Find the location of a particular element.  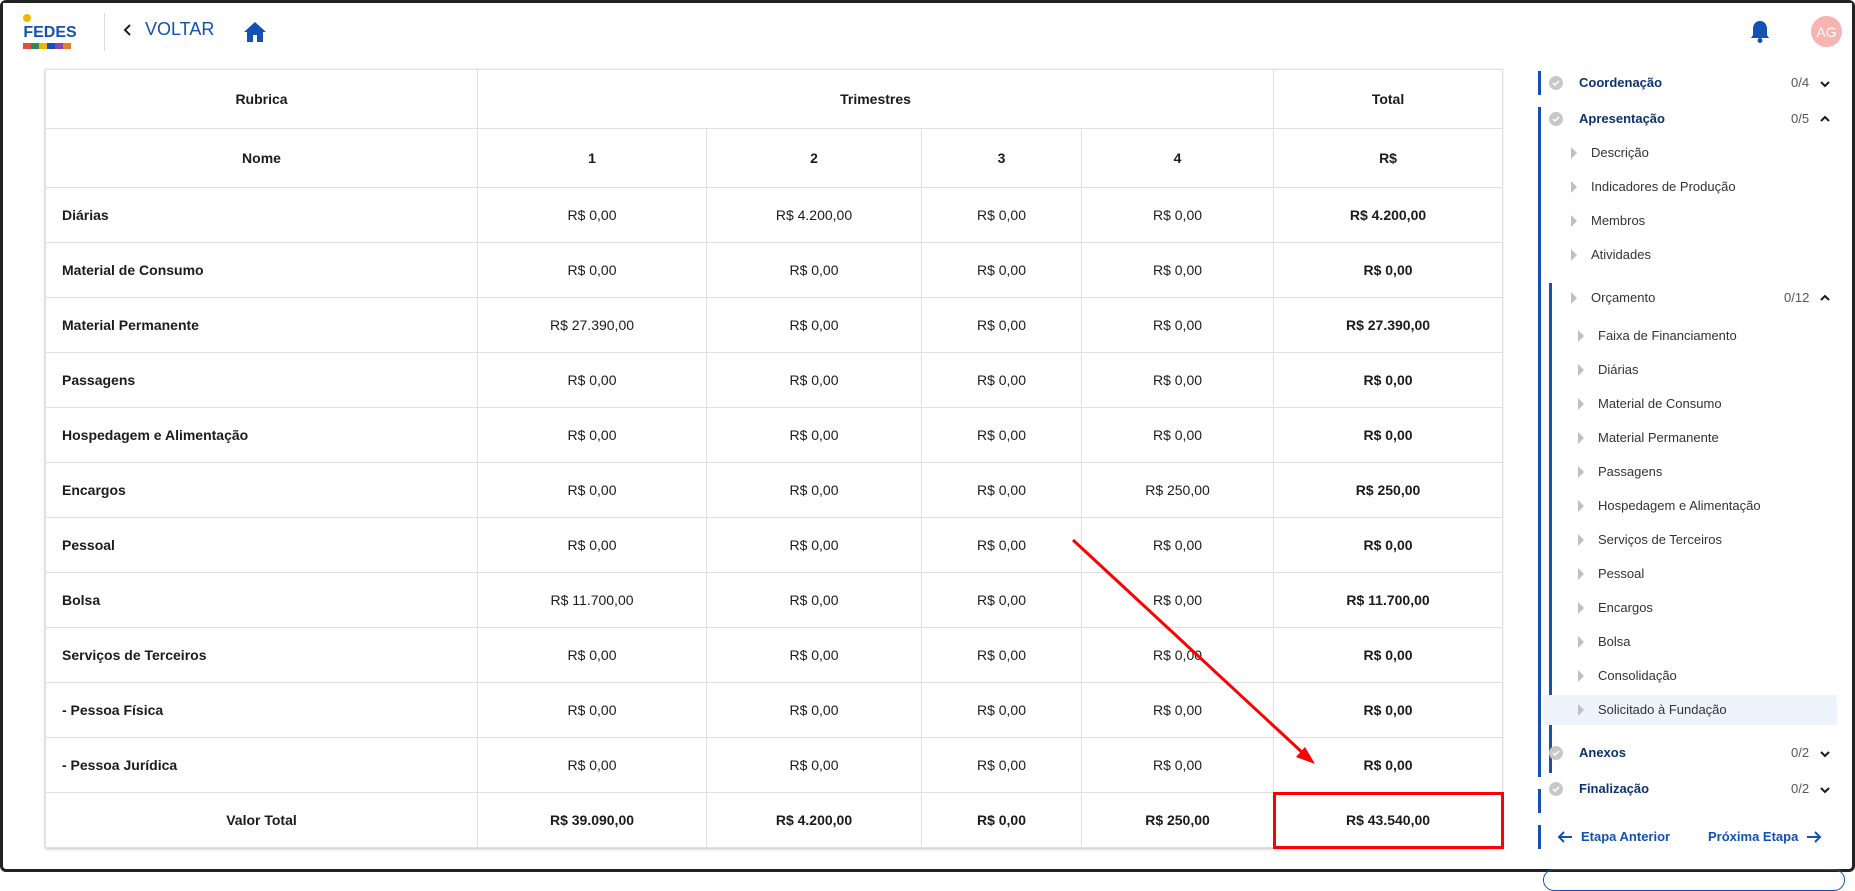

row-name: - Pessoa Jurídica is located at coordinates (261, 765).